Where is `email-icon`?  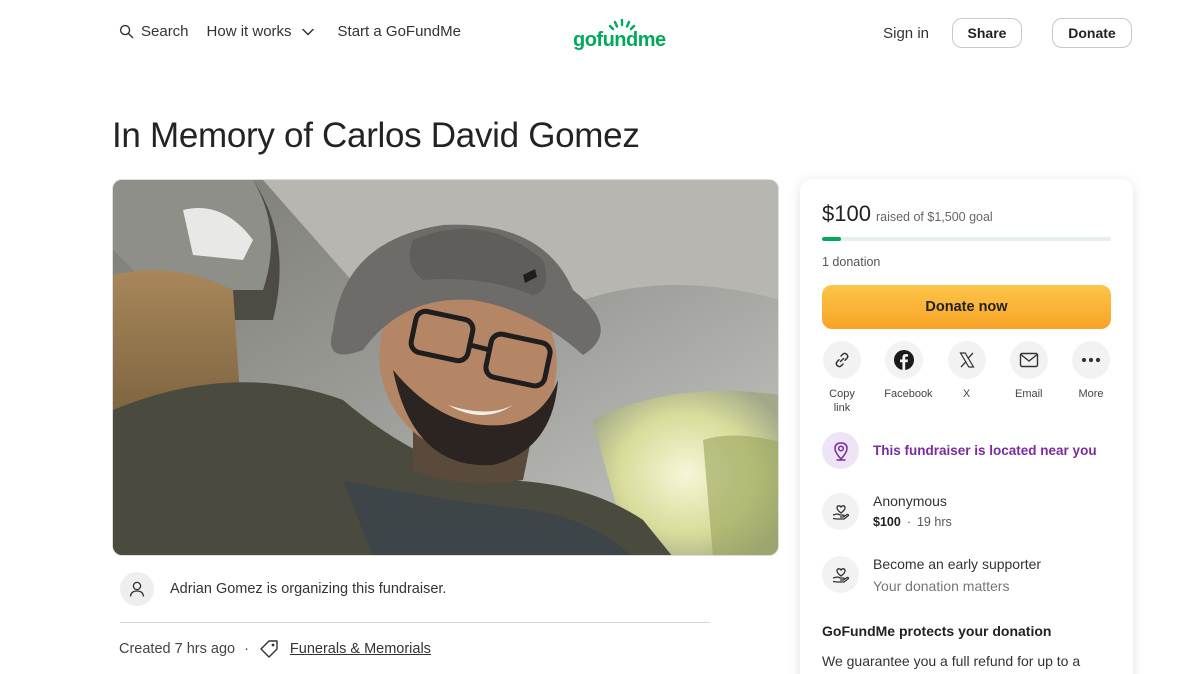
email-icon is located at coordinates (1028, 360).